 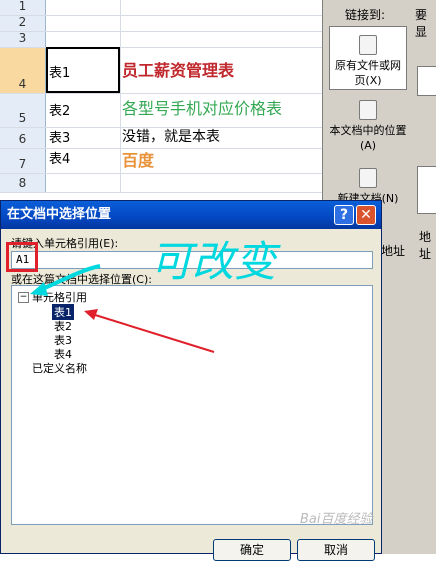 What do you see at coordinates (65, 280) in the screenshot?
I see `cyan-arrow` at bounding box center [65, 280].